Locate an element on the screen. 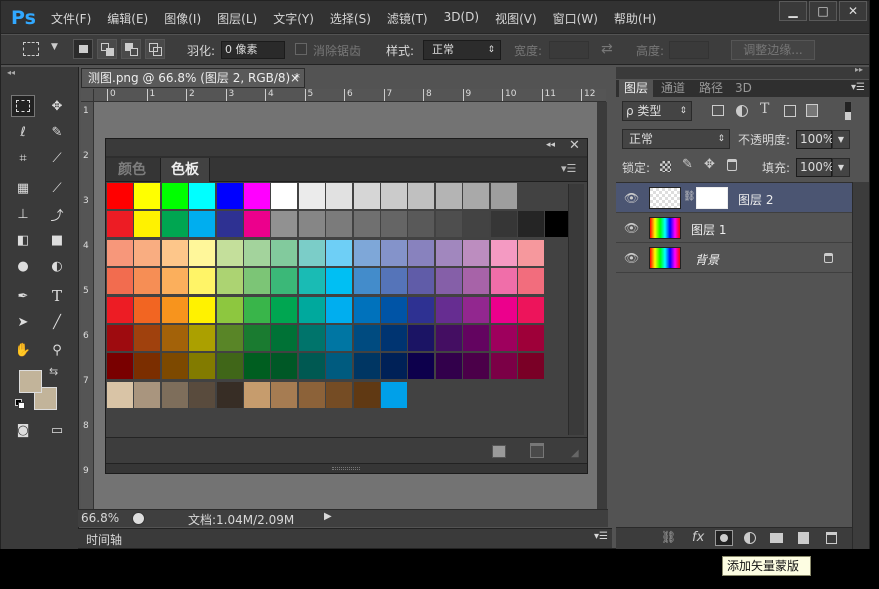 This screenshot has height=589, width=879. move-tool-icon: ✥ is located at coordinates (57, 106).